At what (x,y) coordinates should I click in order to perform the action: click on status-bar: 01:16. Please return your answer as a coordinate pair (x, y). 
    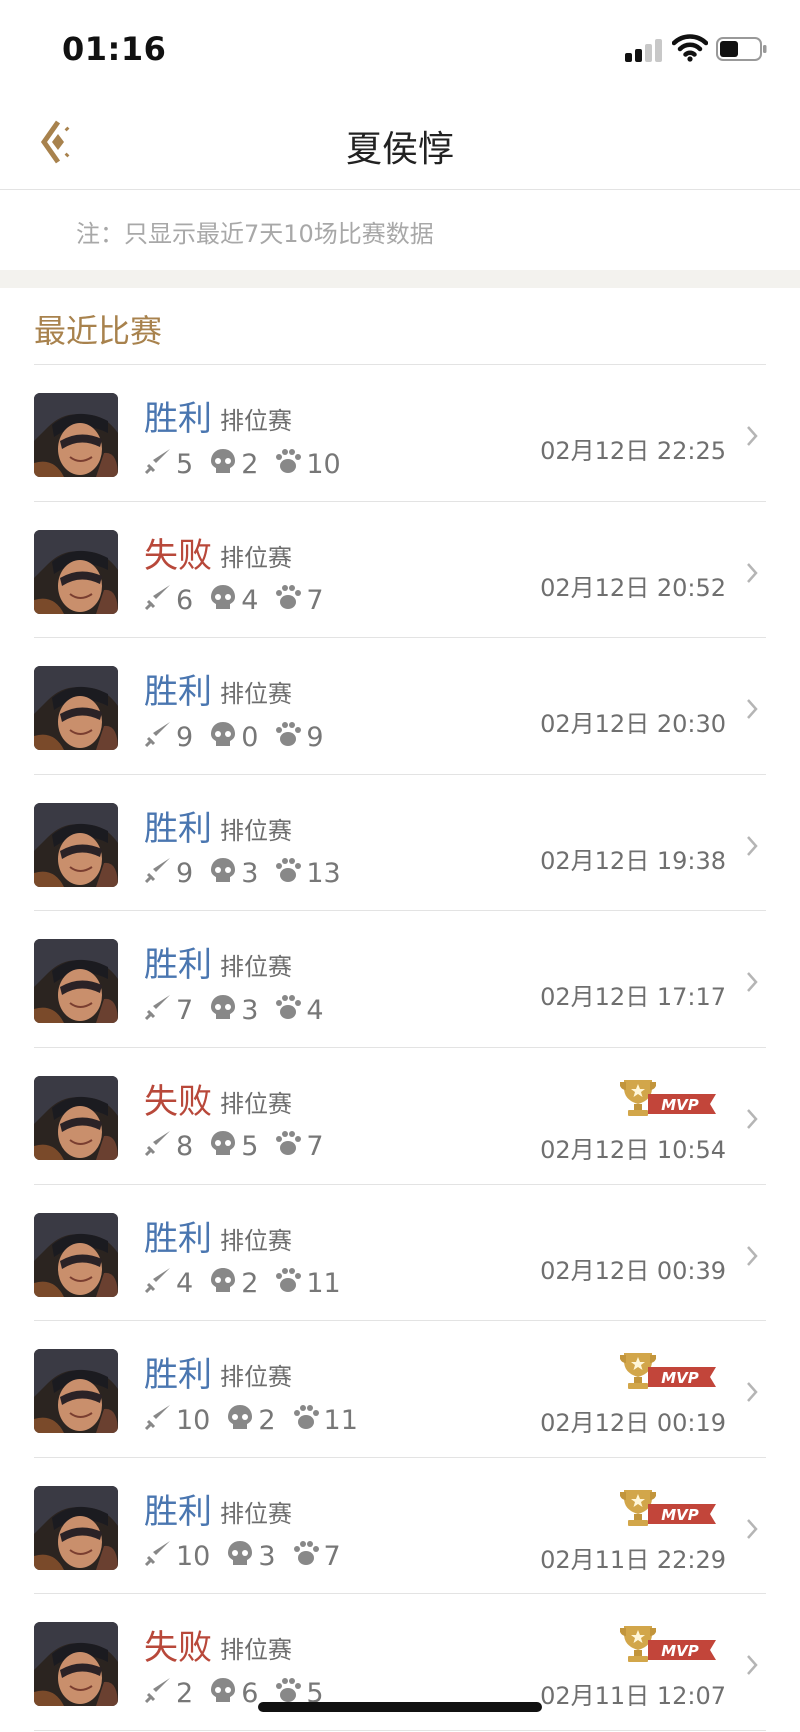
    Looking at the image, I should click on (400, 48).